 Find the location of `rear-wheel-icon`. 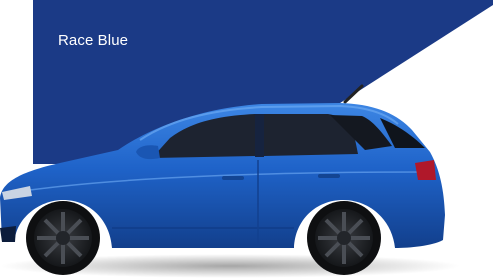

rear-wheel-icon is located at coordinates (344, 238).